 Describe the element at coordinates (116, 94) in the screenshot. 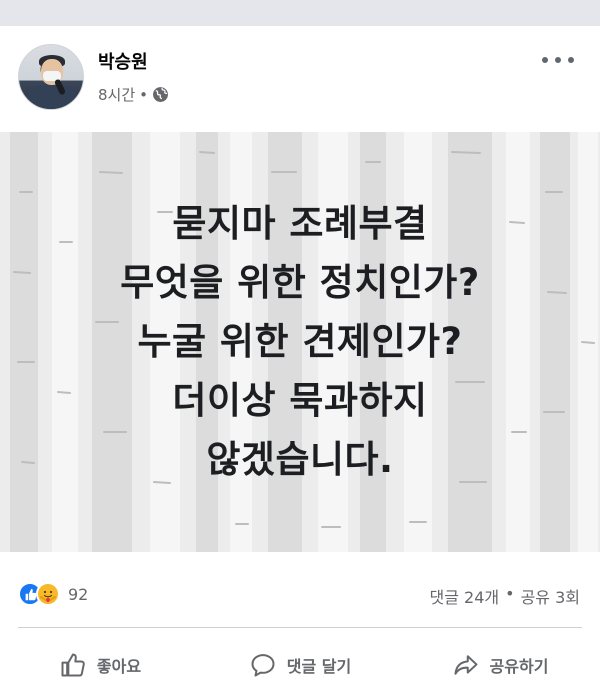

I see `post-time: 8시간` at that location.